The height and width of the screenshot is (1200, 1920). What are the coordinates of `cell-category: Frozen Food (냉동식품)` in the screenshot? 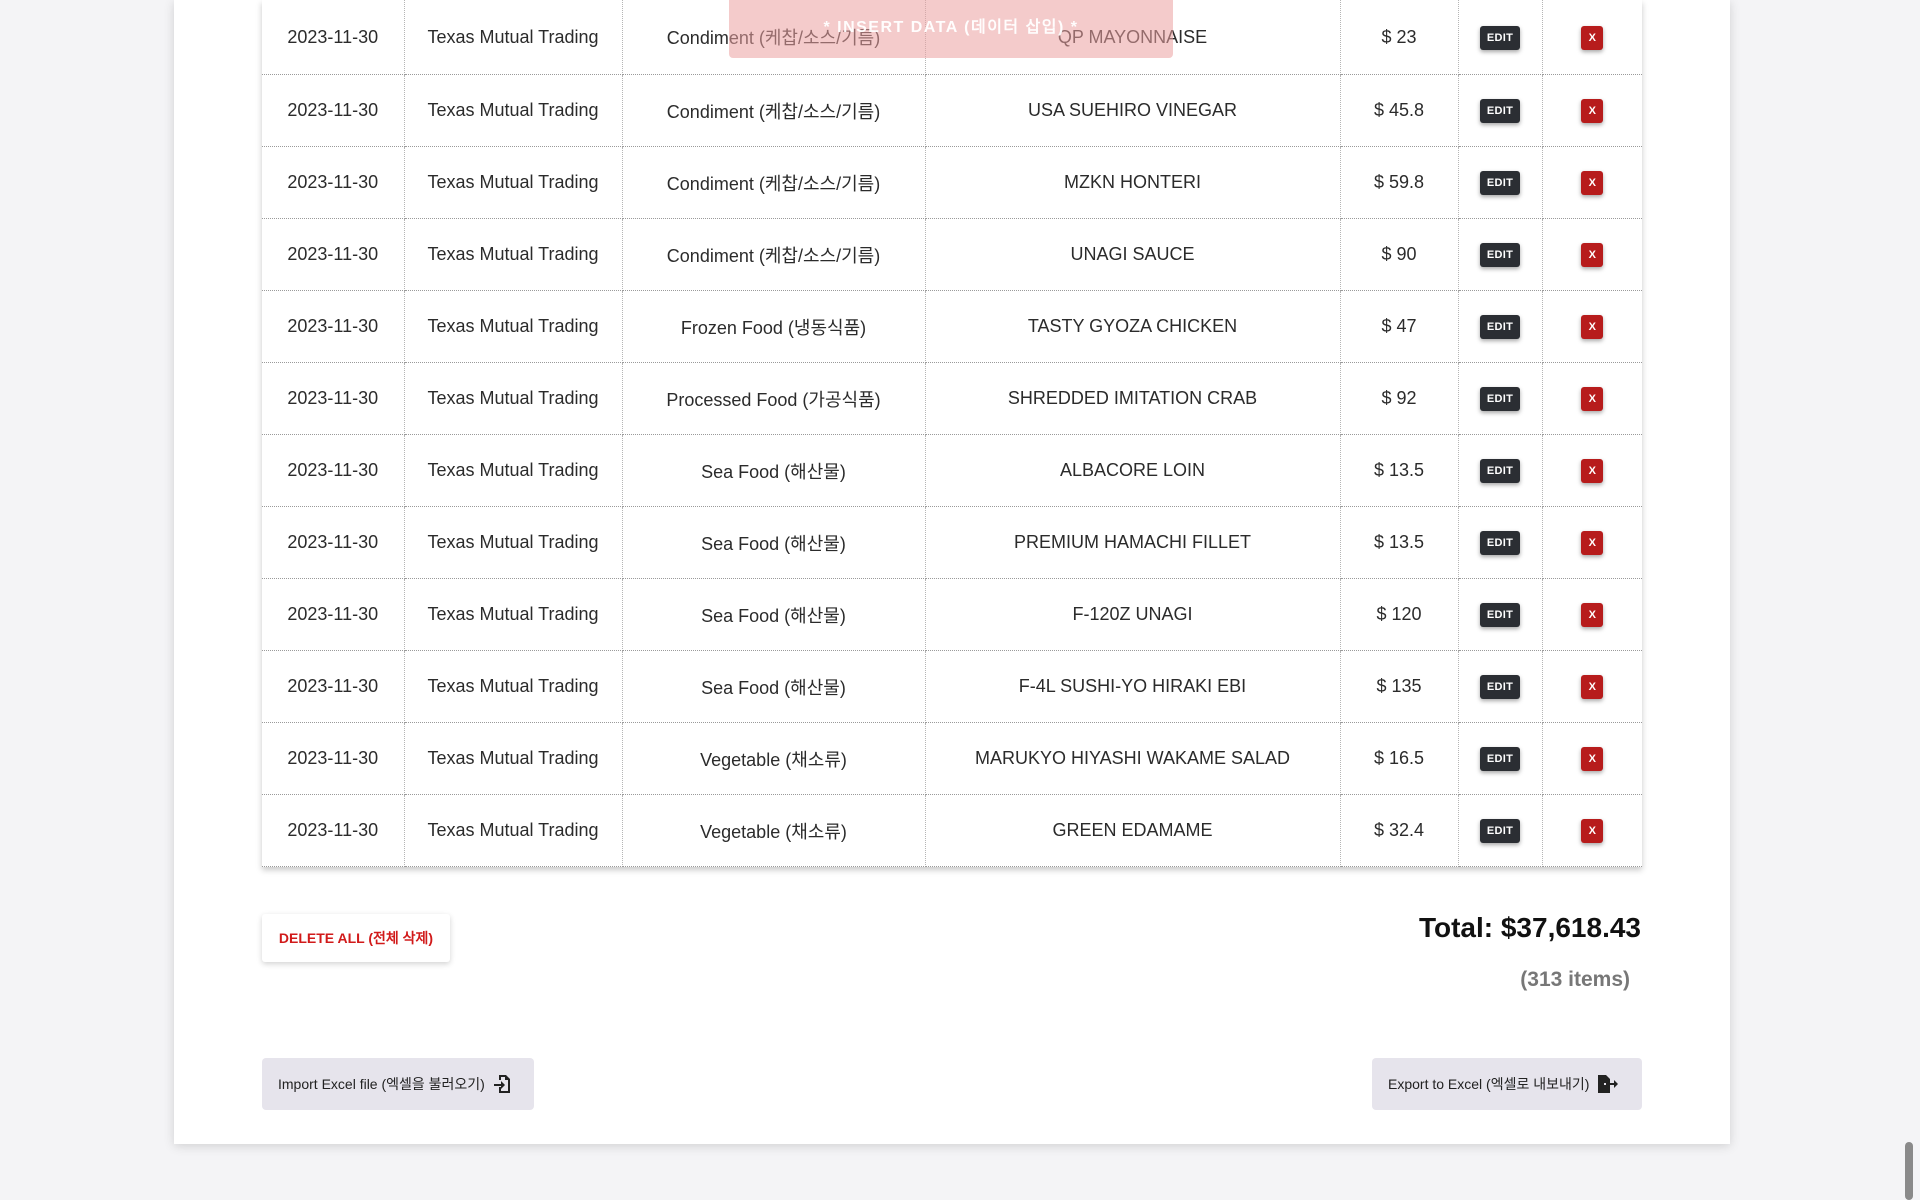 It's located at (774, 326).